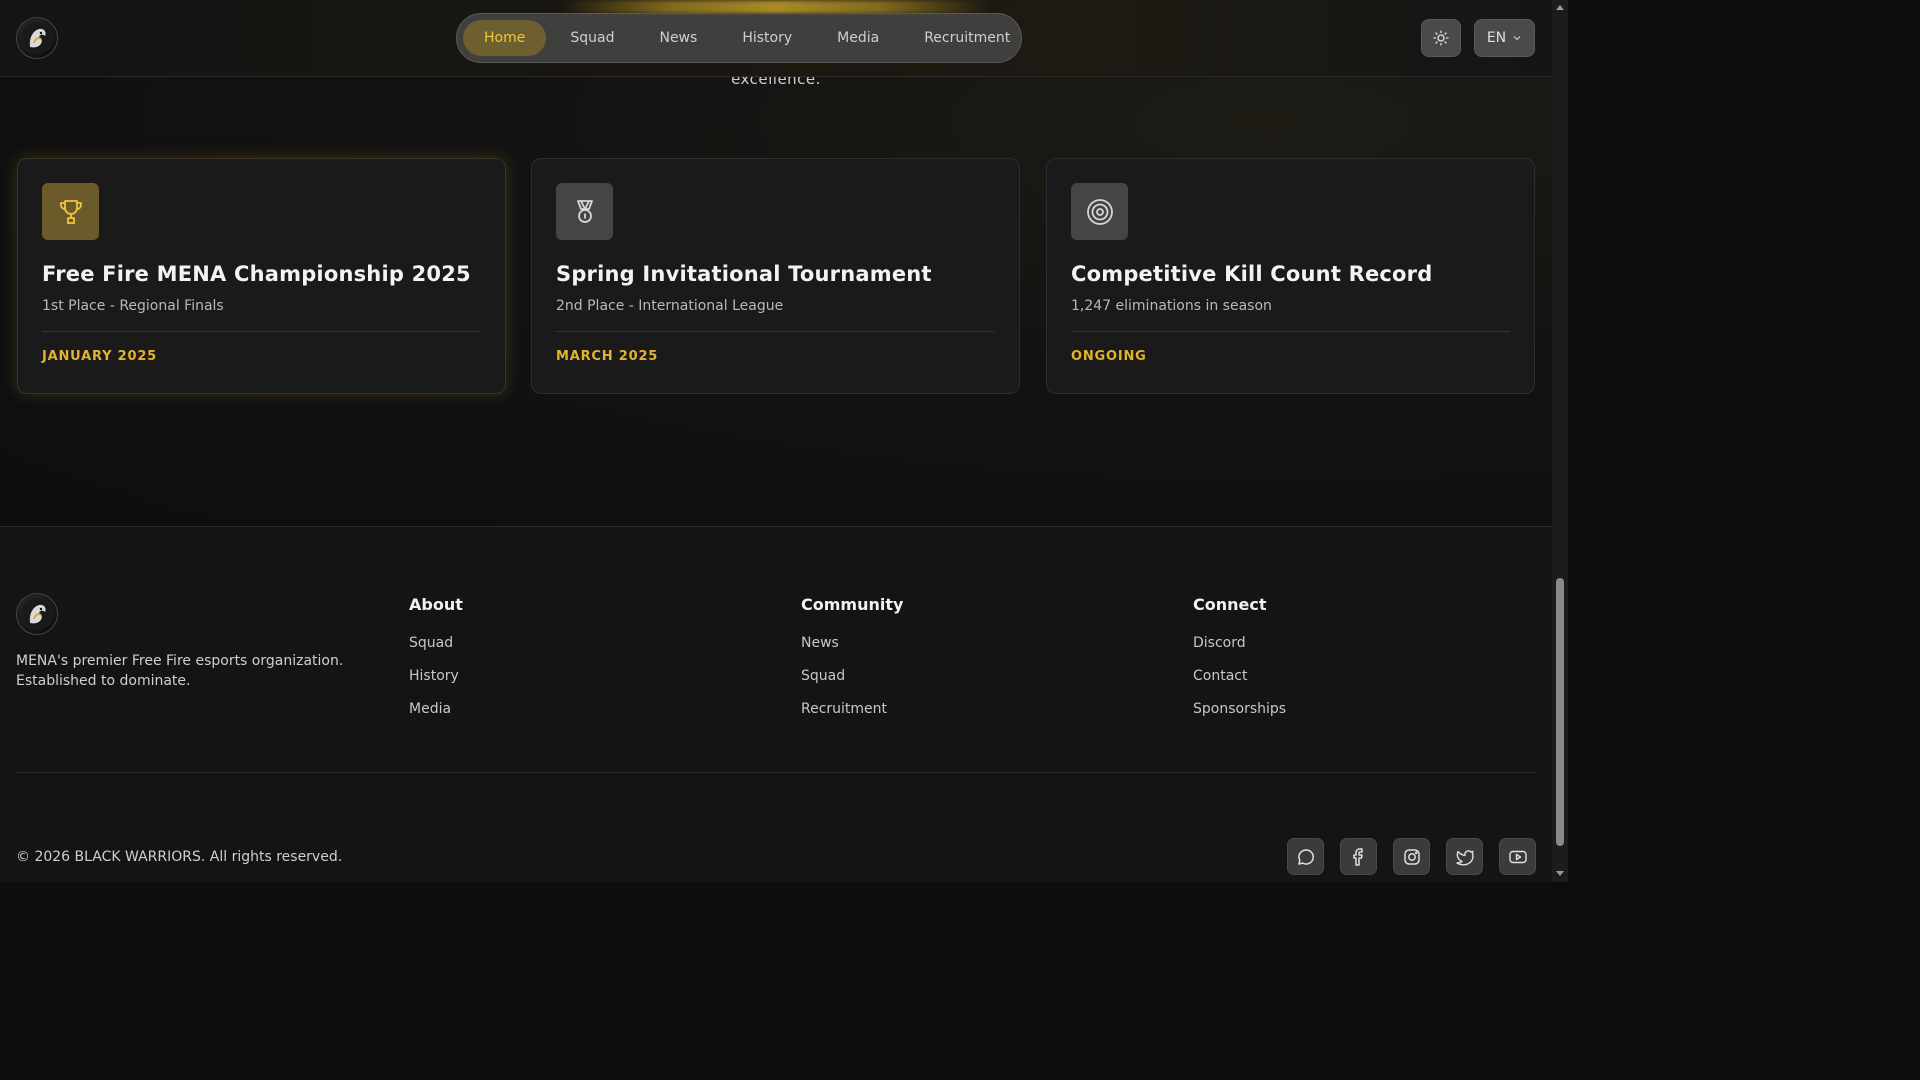 Image resolution: width=1920 pixels, height=1080 pixels. What do you see at coordinates (1239, 664) in the screenshot?
I see `footer-column-connect: Connect Discord Contact Sponsorships` at bounding box center [1239, 664].